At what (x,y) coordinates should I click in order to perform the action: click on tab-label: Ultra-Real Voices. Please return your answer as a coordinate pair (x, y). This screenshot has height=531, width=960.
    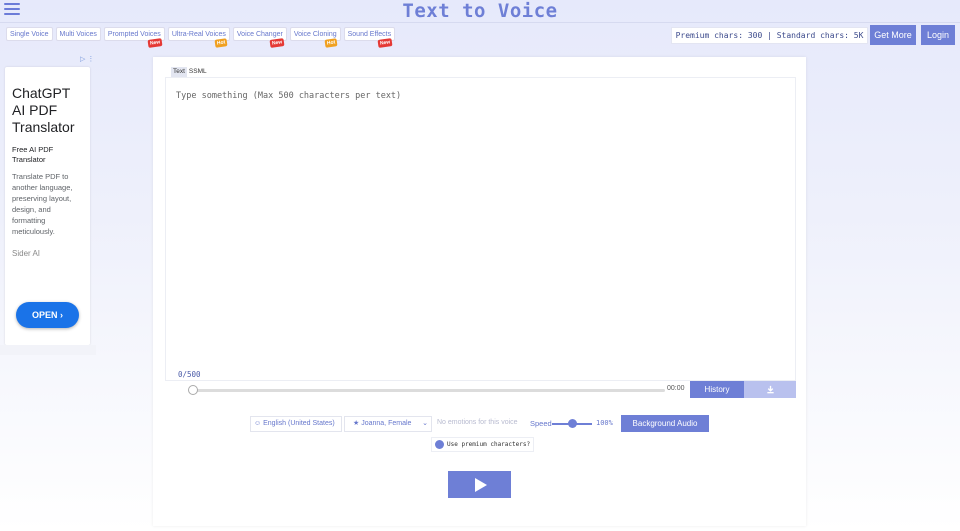
    Looking at the image, I should click on (198, 34).